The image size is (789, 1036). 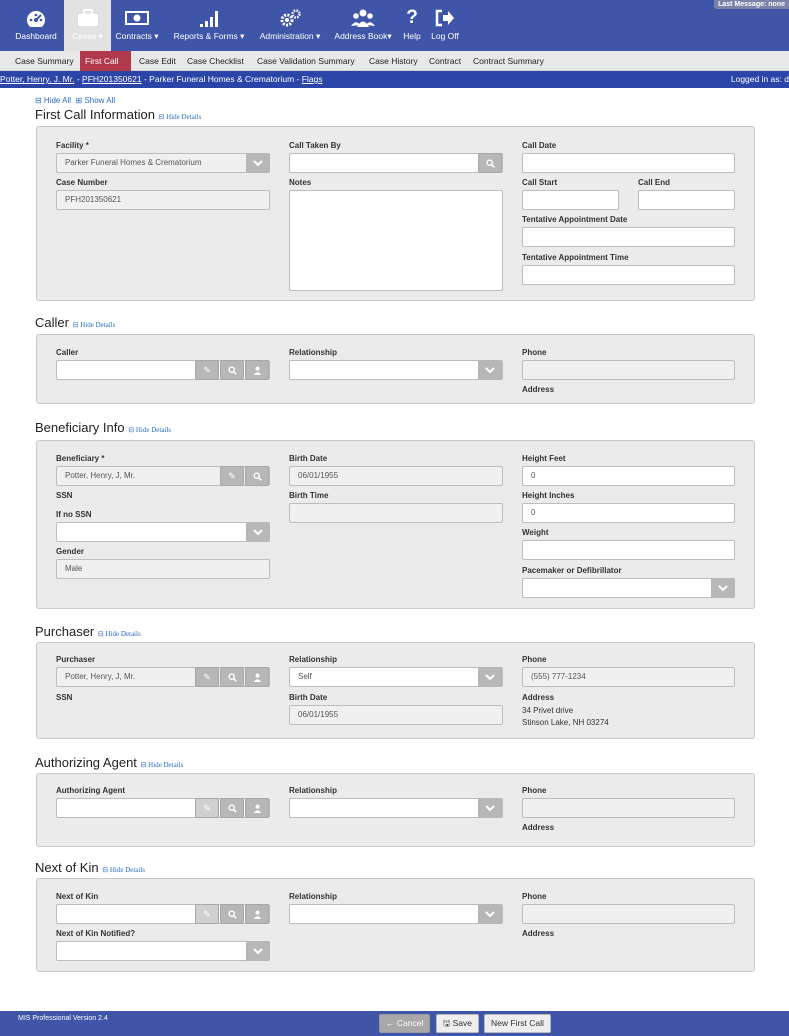 What do you see at coordinates (628, 550) in the screenshot?
I see `weight-input` at bounding box center [628, 550].